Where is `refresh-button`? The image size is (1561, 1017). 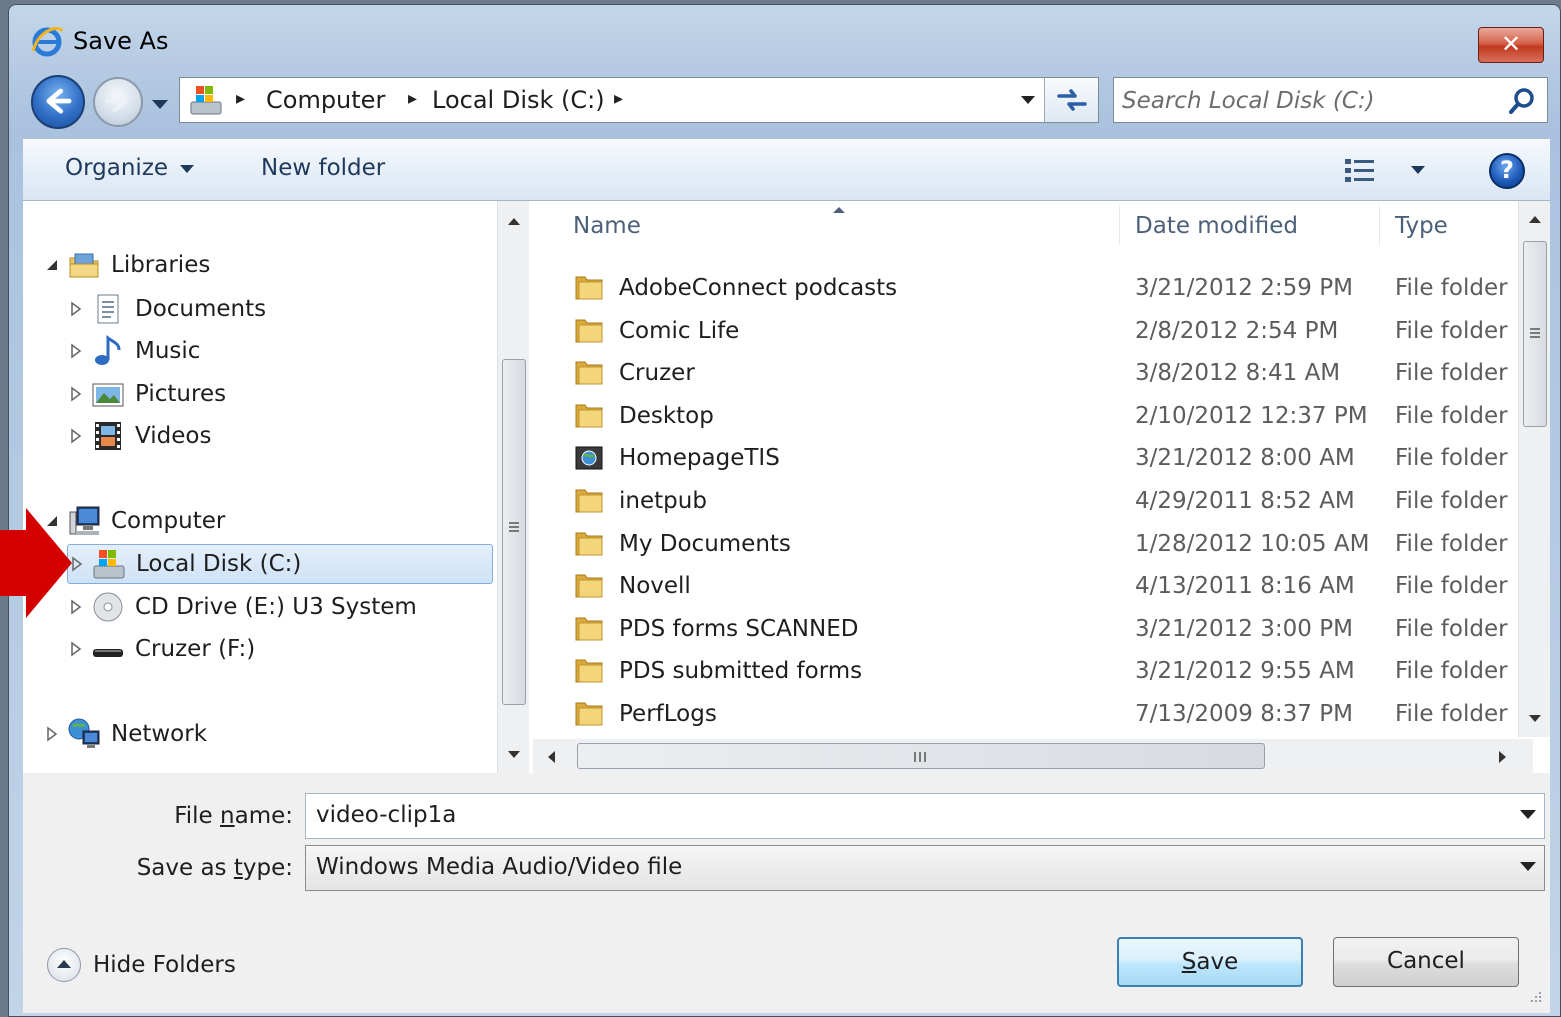 refresh-button is located at coordinates (1071, 100).